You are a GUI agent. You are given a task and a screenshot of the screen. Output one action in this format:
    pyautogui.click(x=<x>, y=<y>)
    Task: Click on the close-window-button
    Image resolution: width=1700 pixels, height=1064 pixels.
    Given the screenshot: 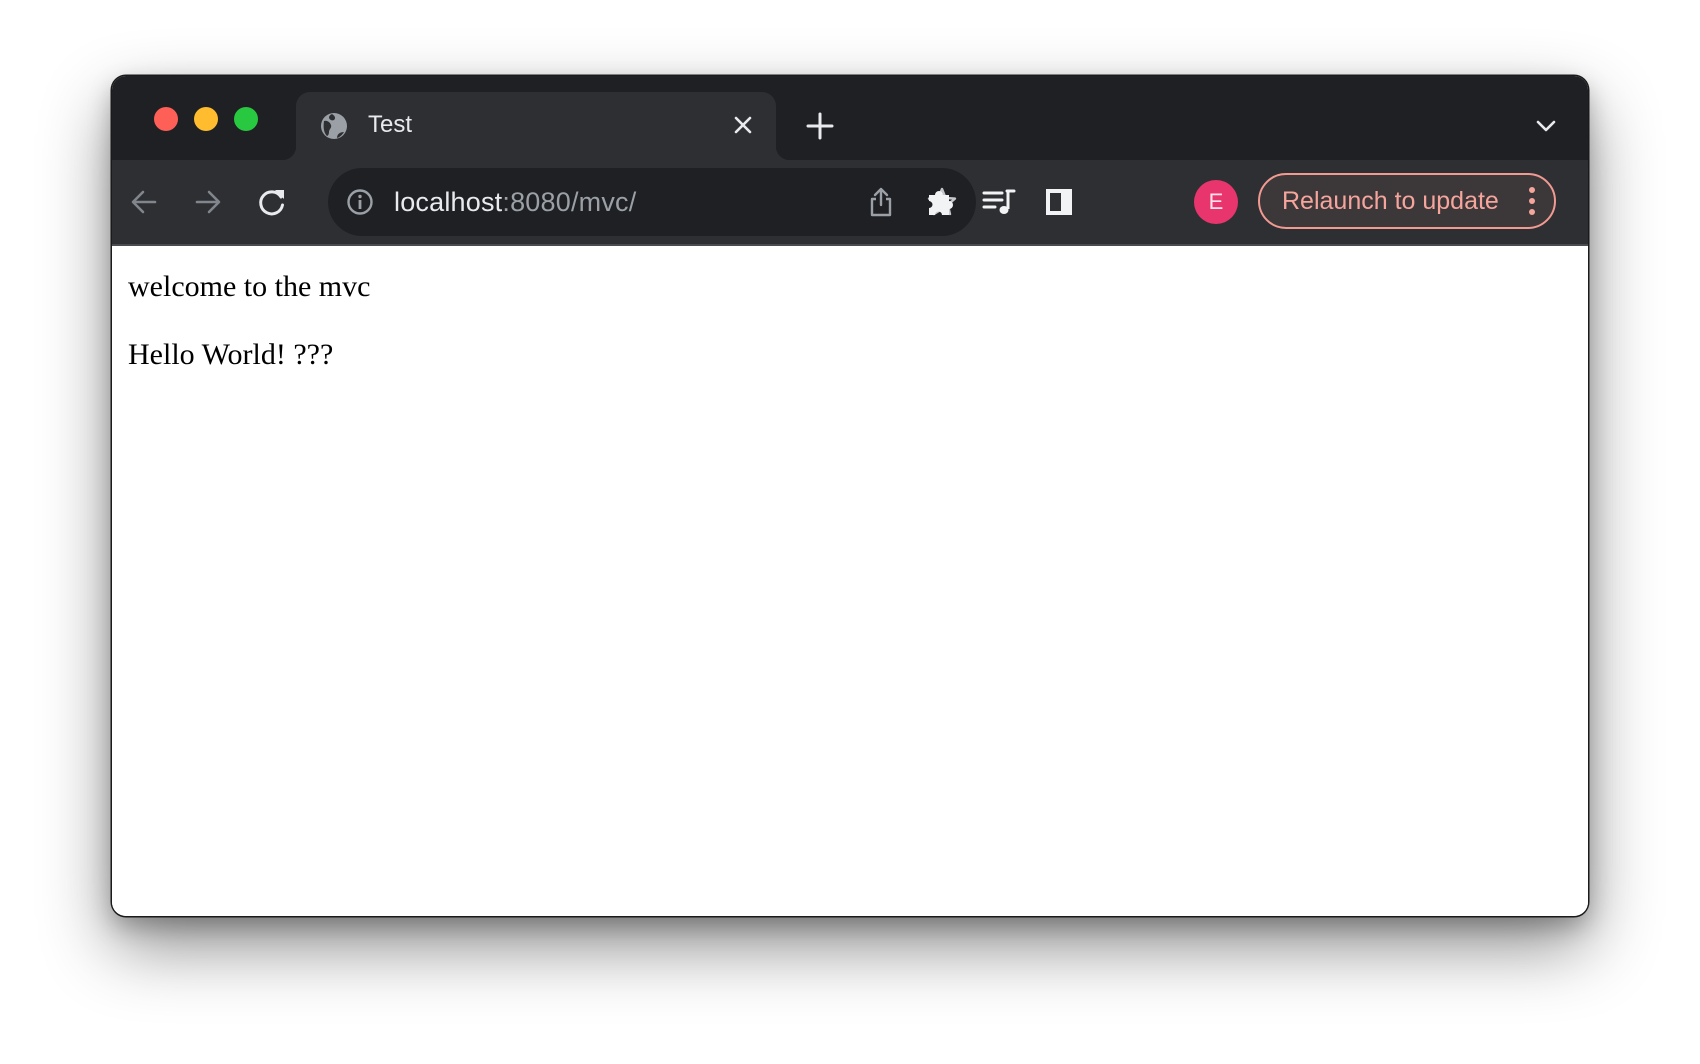 What is the action you would take?
    pyautogui.click(x=166, y=119)
    